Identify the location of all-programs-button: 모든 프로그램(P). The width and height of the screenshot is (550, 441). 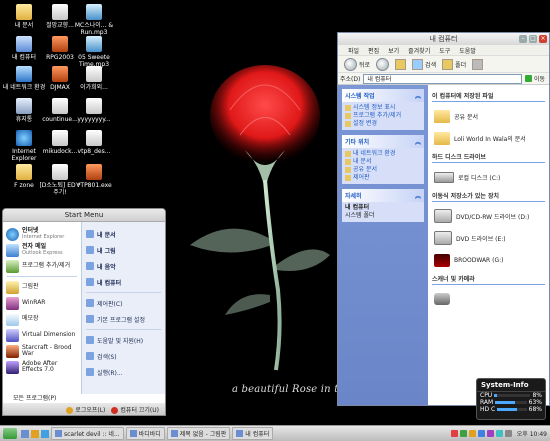
(47, 398).